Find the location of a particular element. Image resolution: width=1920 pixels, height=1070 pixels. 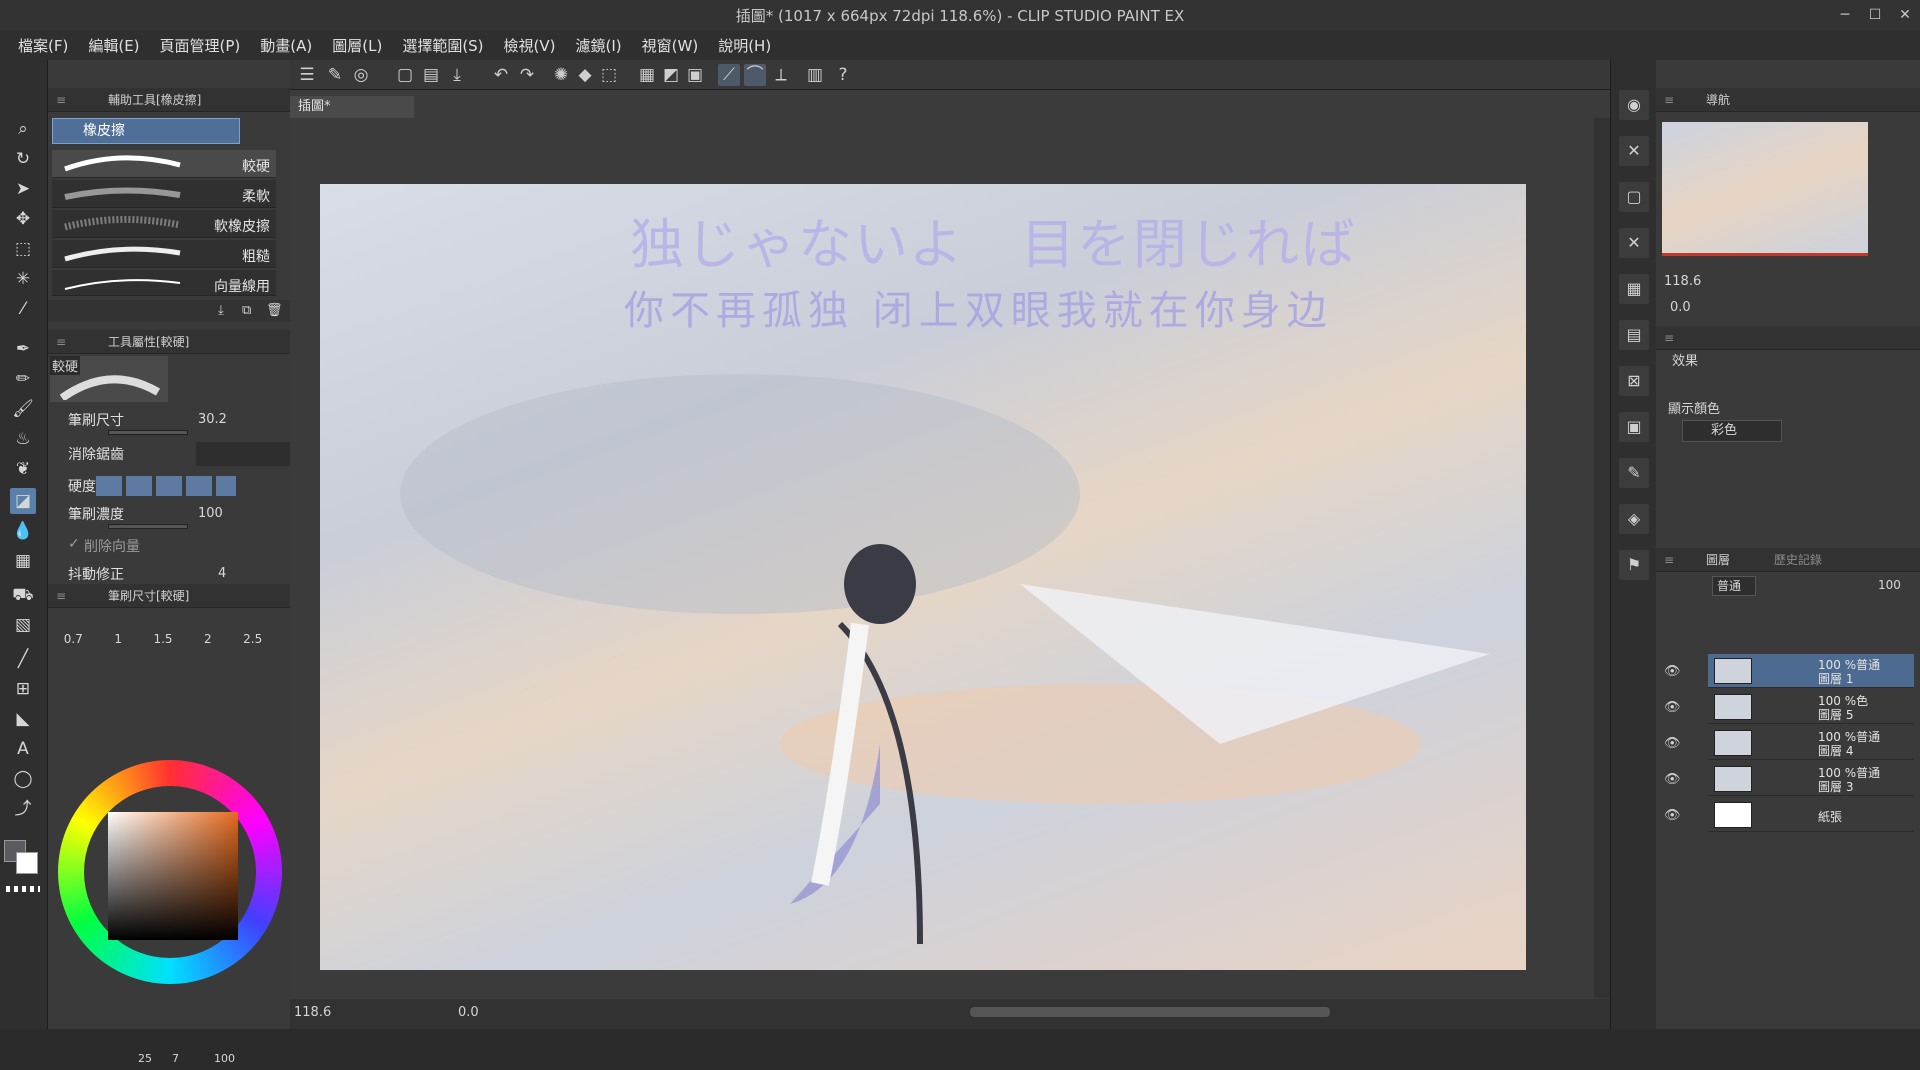

select-icon: ▣ is located at coordinates (695, 75).